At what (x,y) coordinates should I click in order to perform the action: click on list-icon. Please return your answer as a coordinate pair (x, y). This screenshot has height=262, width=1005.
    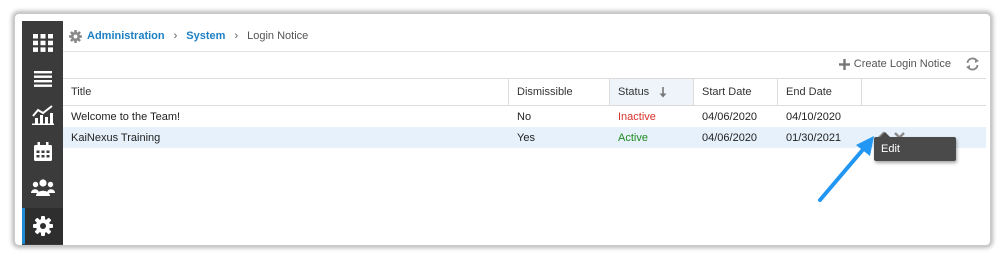
    Looking at the image, I should click on (42, 79).